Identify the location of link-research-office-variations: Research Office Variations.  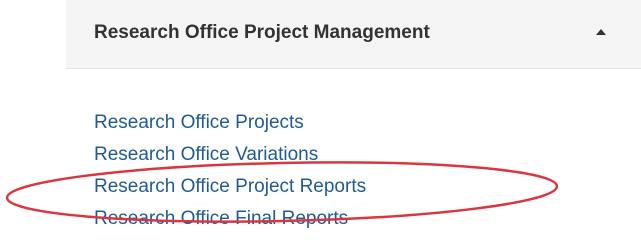
(206, 154).